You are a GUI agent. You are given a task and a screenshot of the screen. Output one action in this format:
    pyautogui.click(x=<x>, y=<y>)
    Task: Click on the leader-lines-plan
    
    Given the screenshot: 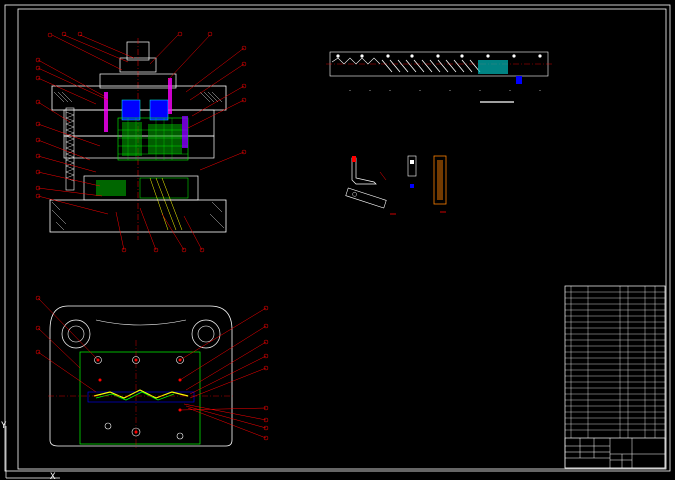 What is the action you would take?
    pyautogui.click(x=152, y=368)
    